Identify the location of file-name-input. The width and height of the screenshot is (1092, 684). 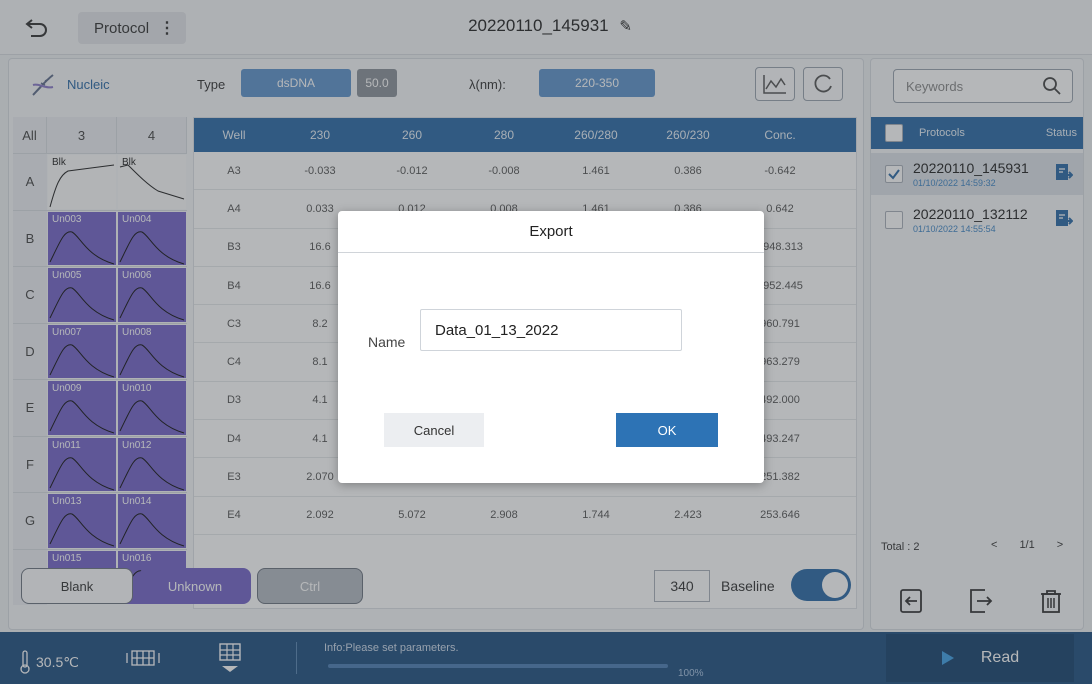
(551, 330).